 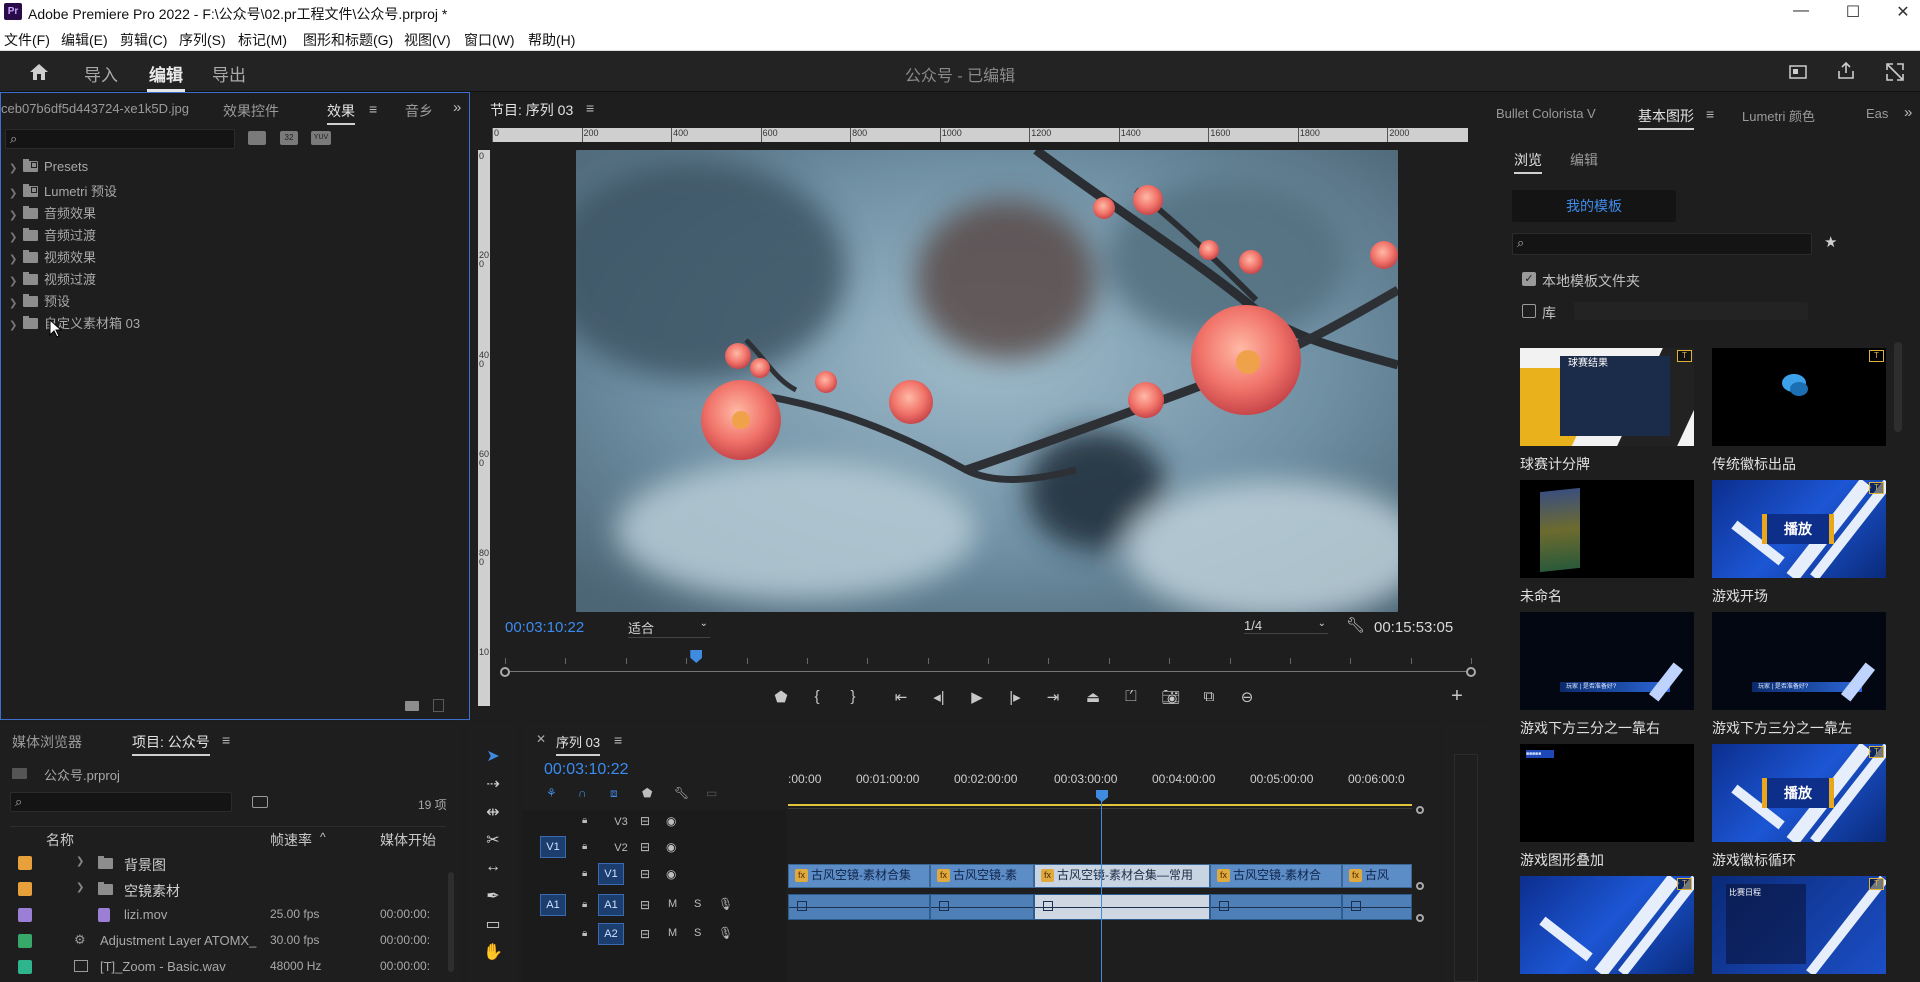 I want to click on program-current-timecode: 00:03:10:22, so click(x=544, y=627).